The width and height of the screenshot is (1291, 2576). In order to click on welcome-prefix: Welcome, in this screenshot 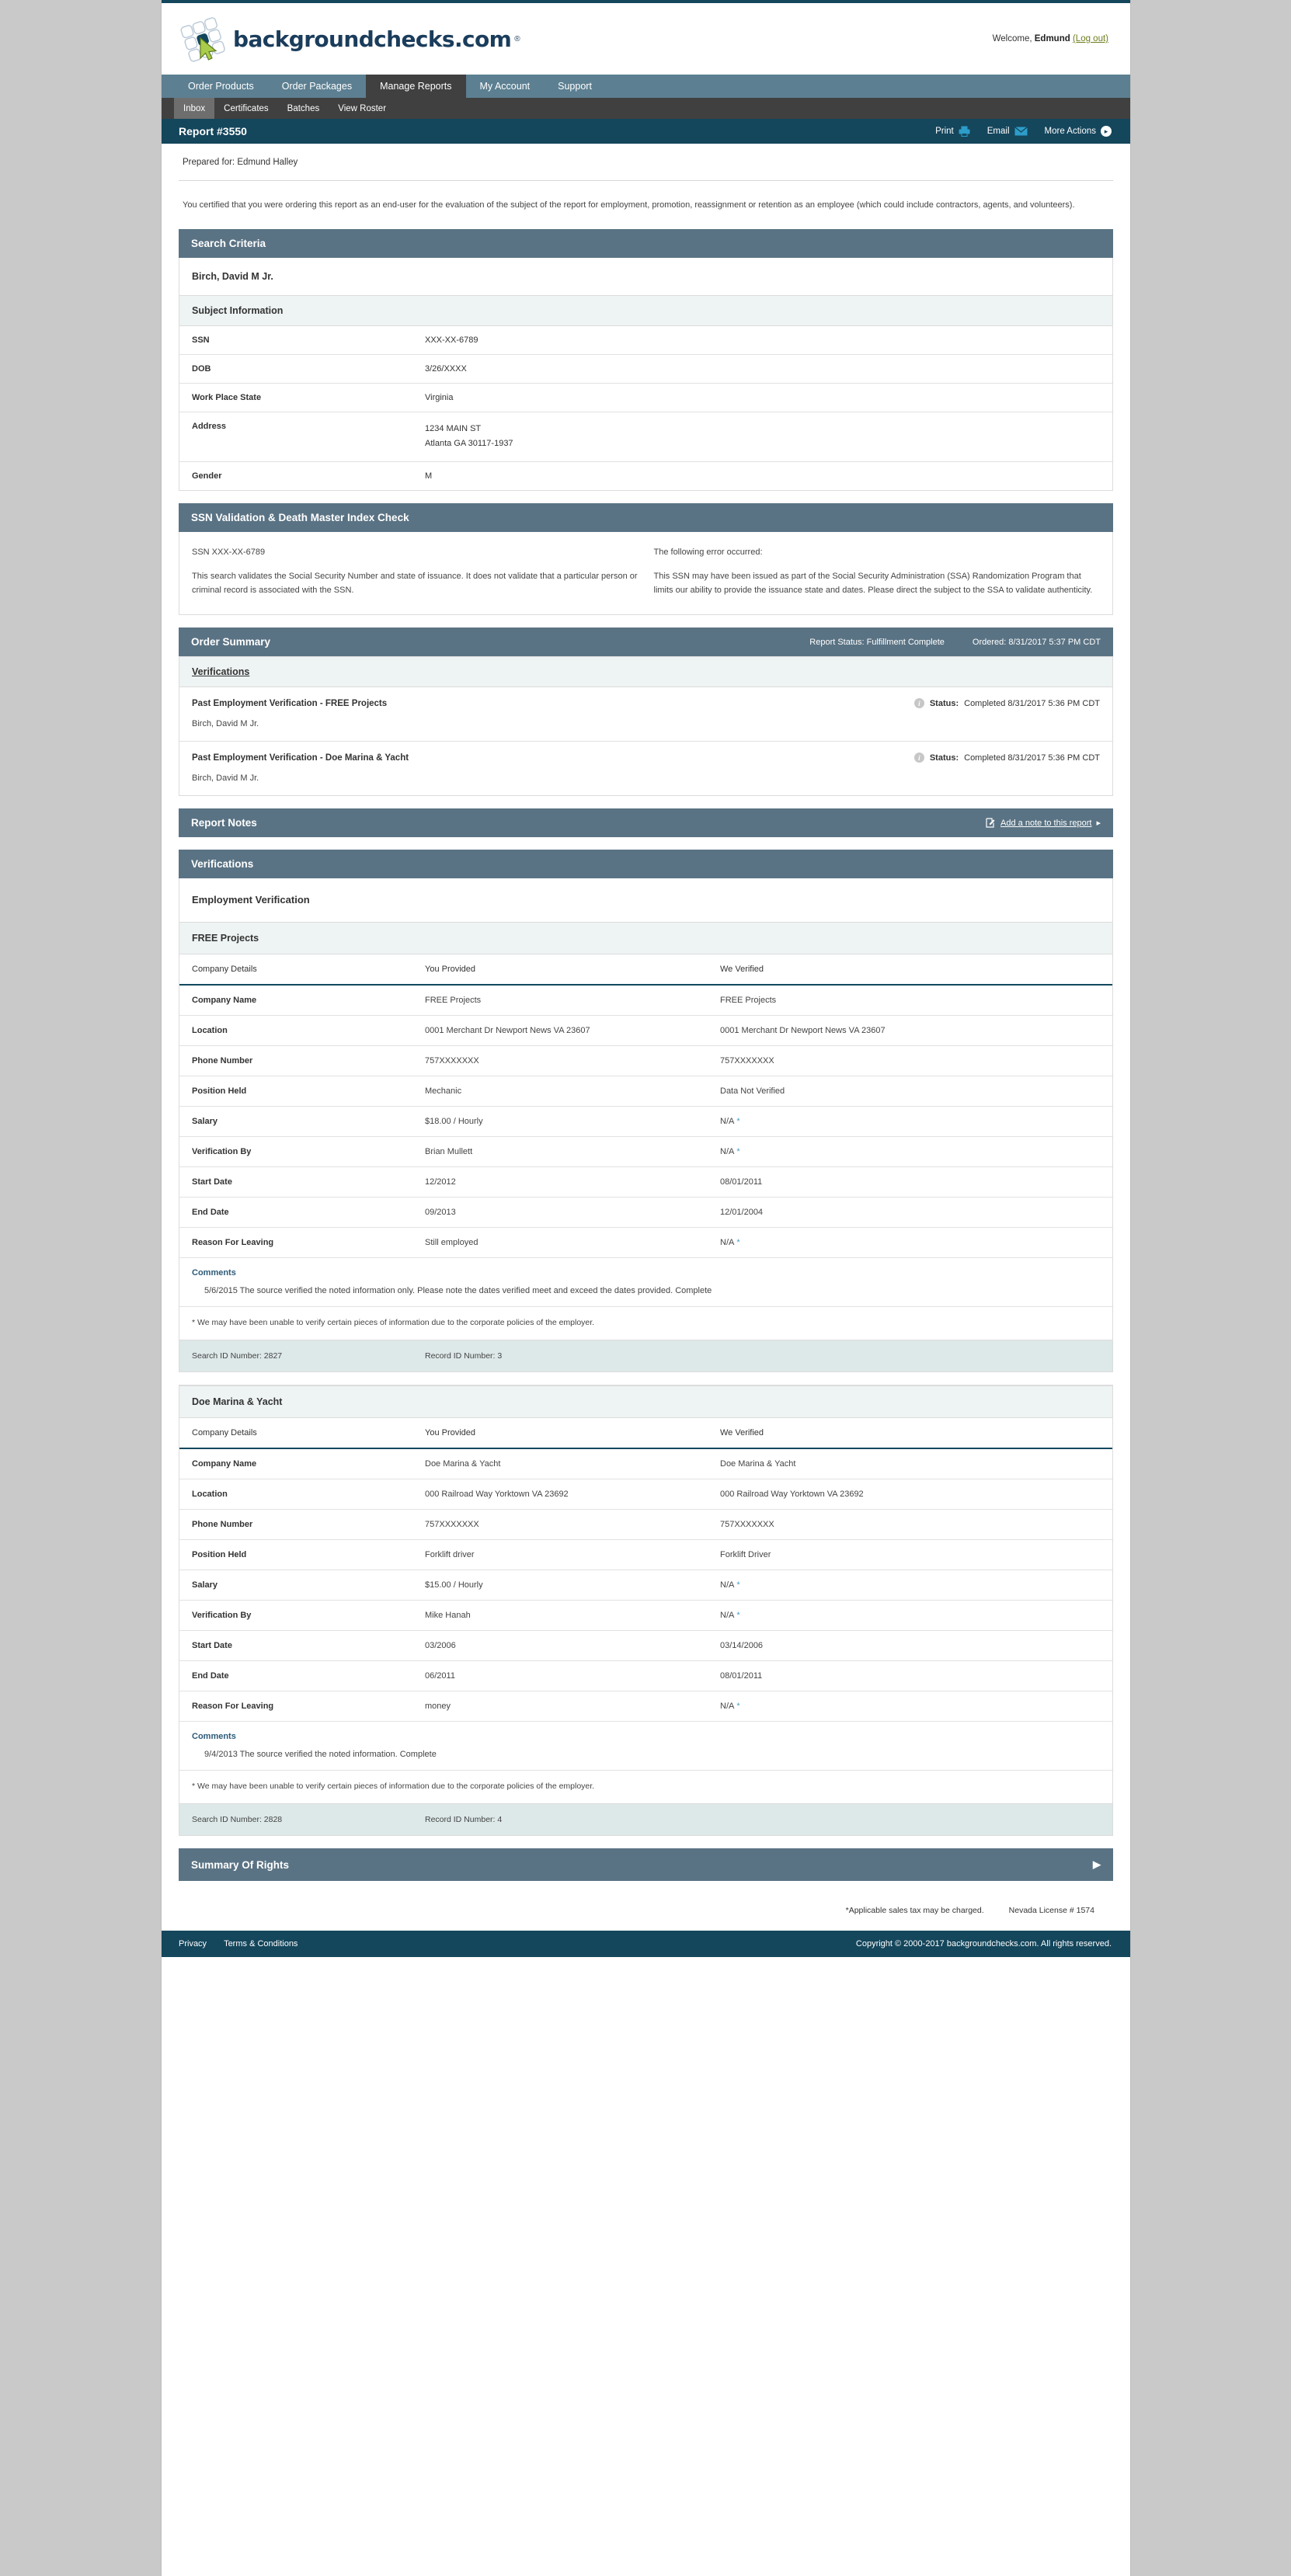, I will do `click(1012, 38)`.